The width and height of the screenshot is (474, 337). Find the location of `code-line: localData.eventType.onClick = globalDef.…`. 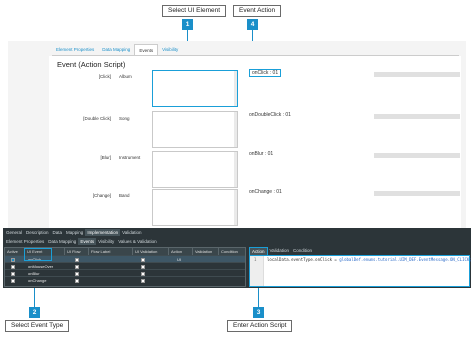

code-line: localData.eventType.onClick = globalDef.… is located at coordinates (369, 259).